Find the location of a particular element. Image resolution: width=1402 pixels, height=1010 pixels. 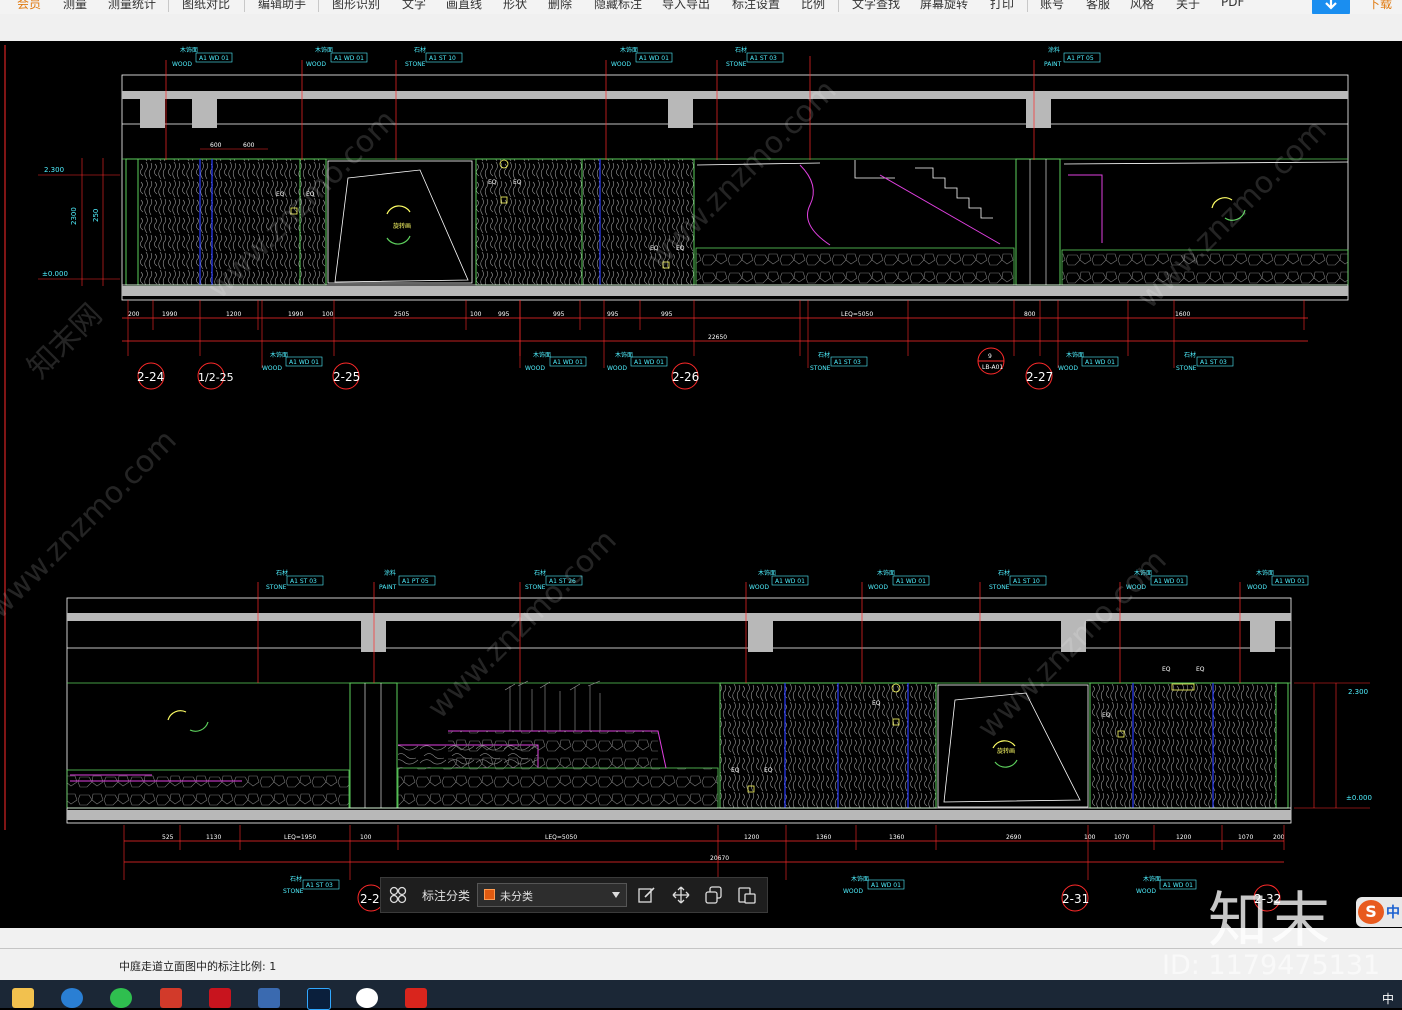

material-tag: 木饰面 WOOD A1 WD 01 is located at coordinates (1088, 336).